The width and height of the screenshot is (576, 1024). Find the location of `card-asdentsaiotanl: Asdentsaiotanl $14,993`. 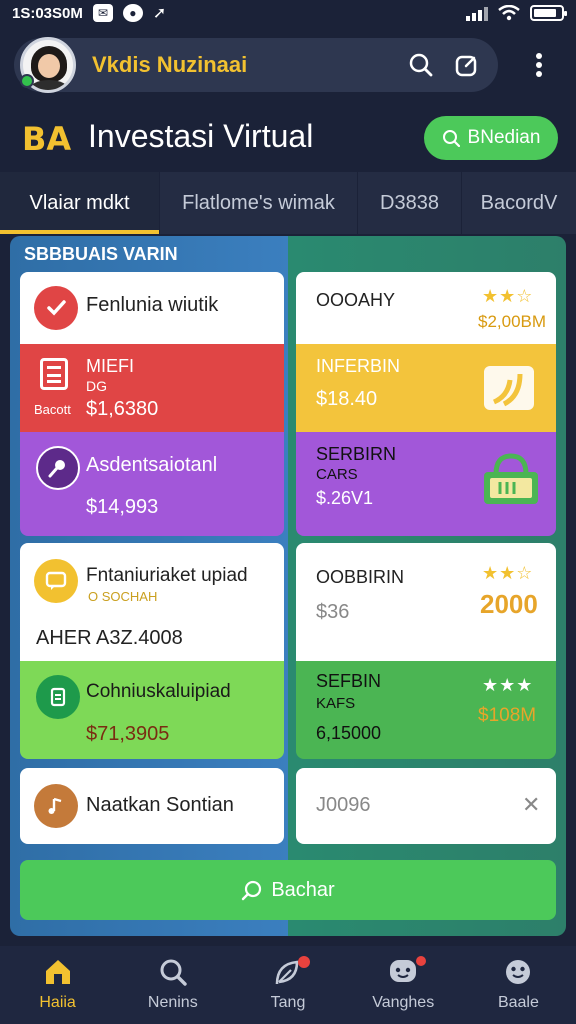

card-asdentsaiotanl: Asdentsaiotanl $14,993 is located at coordinates (152, 484).